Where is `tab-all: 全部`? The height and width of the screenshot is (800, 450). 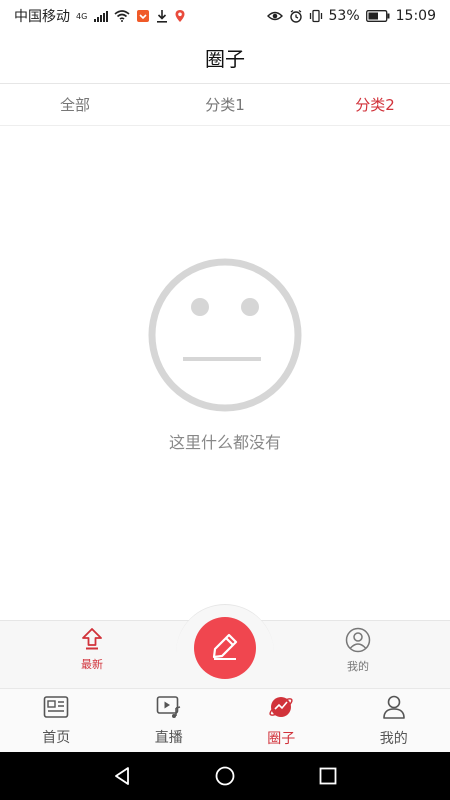 tab-all: 全部 is located at coordinates (75, 104).